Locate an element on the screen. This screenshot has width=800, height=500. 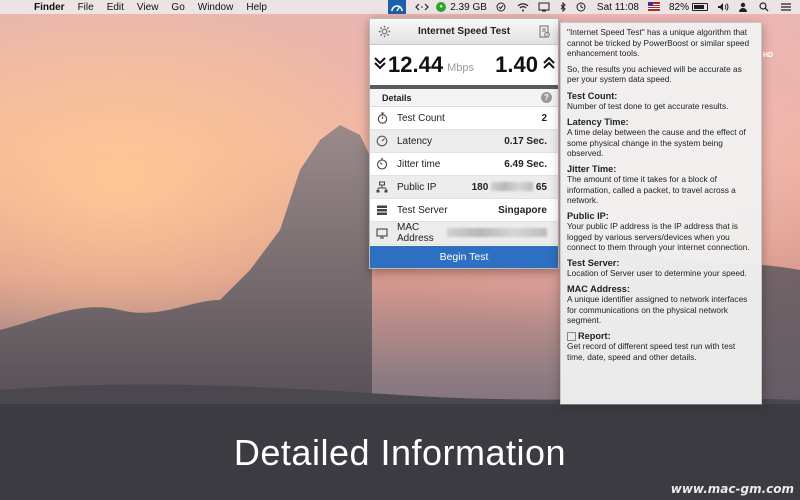
speed-test-tray-icon is located at coordinates (397, 7).